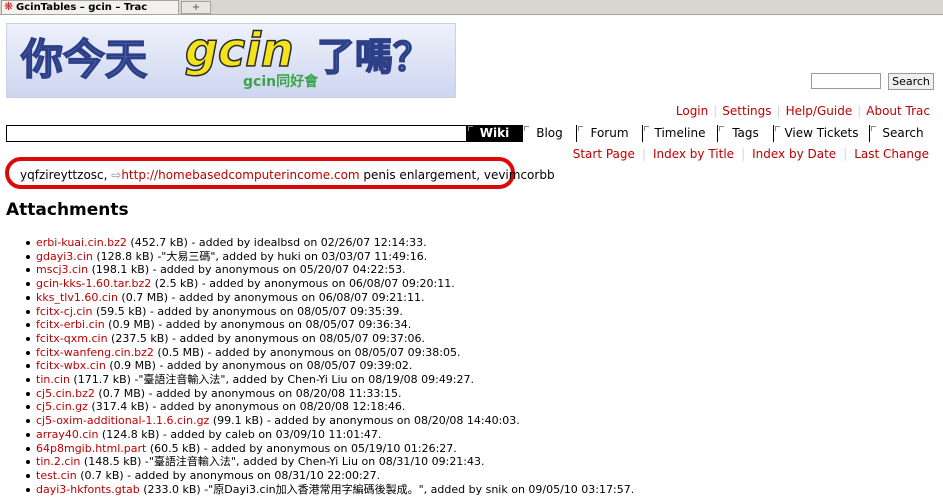  What do you see at coordinates (62, 406) in the screenshot?
I see `attachment-file-link: cj5.cin.gz` at bounding box center [62, 406].